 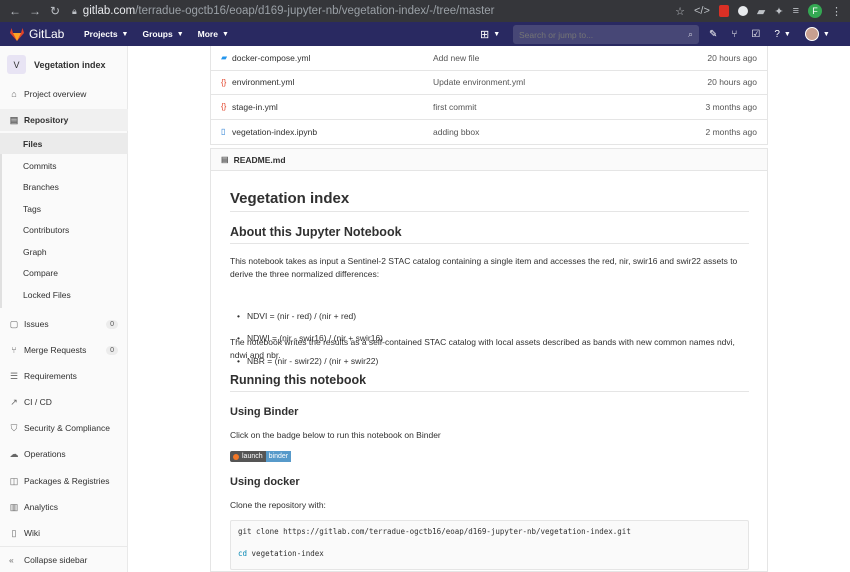 I want to click on sidebar-sub-contributors: Contributors, so click(x=64, y=229).